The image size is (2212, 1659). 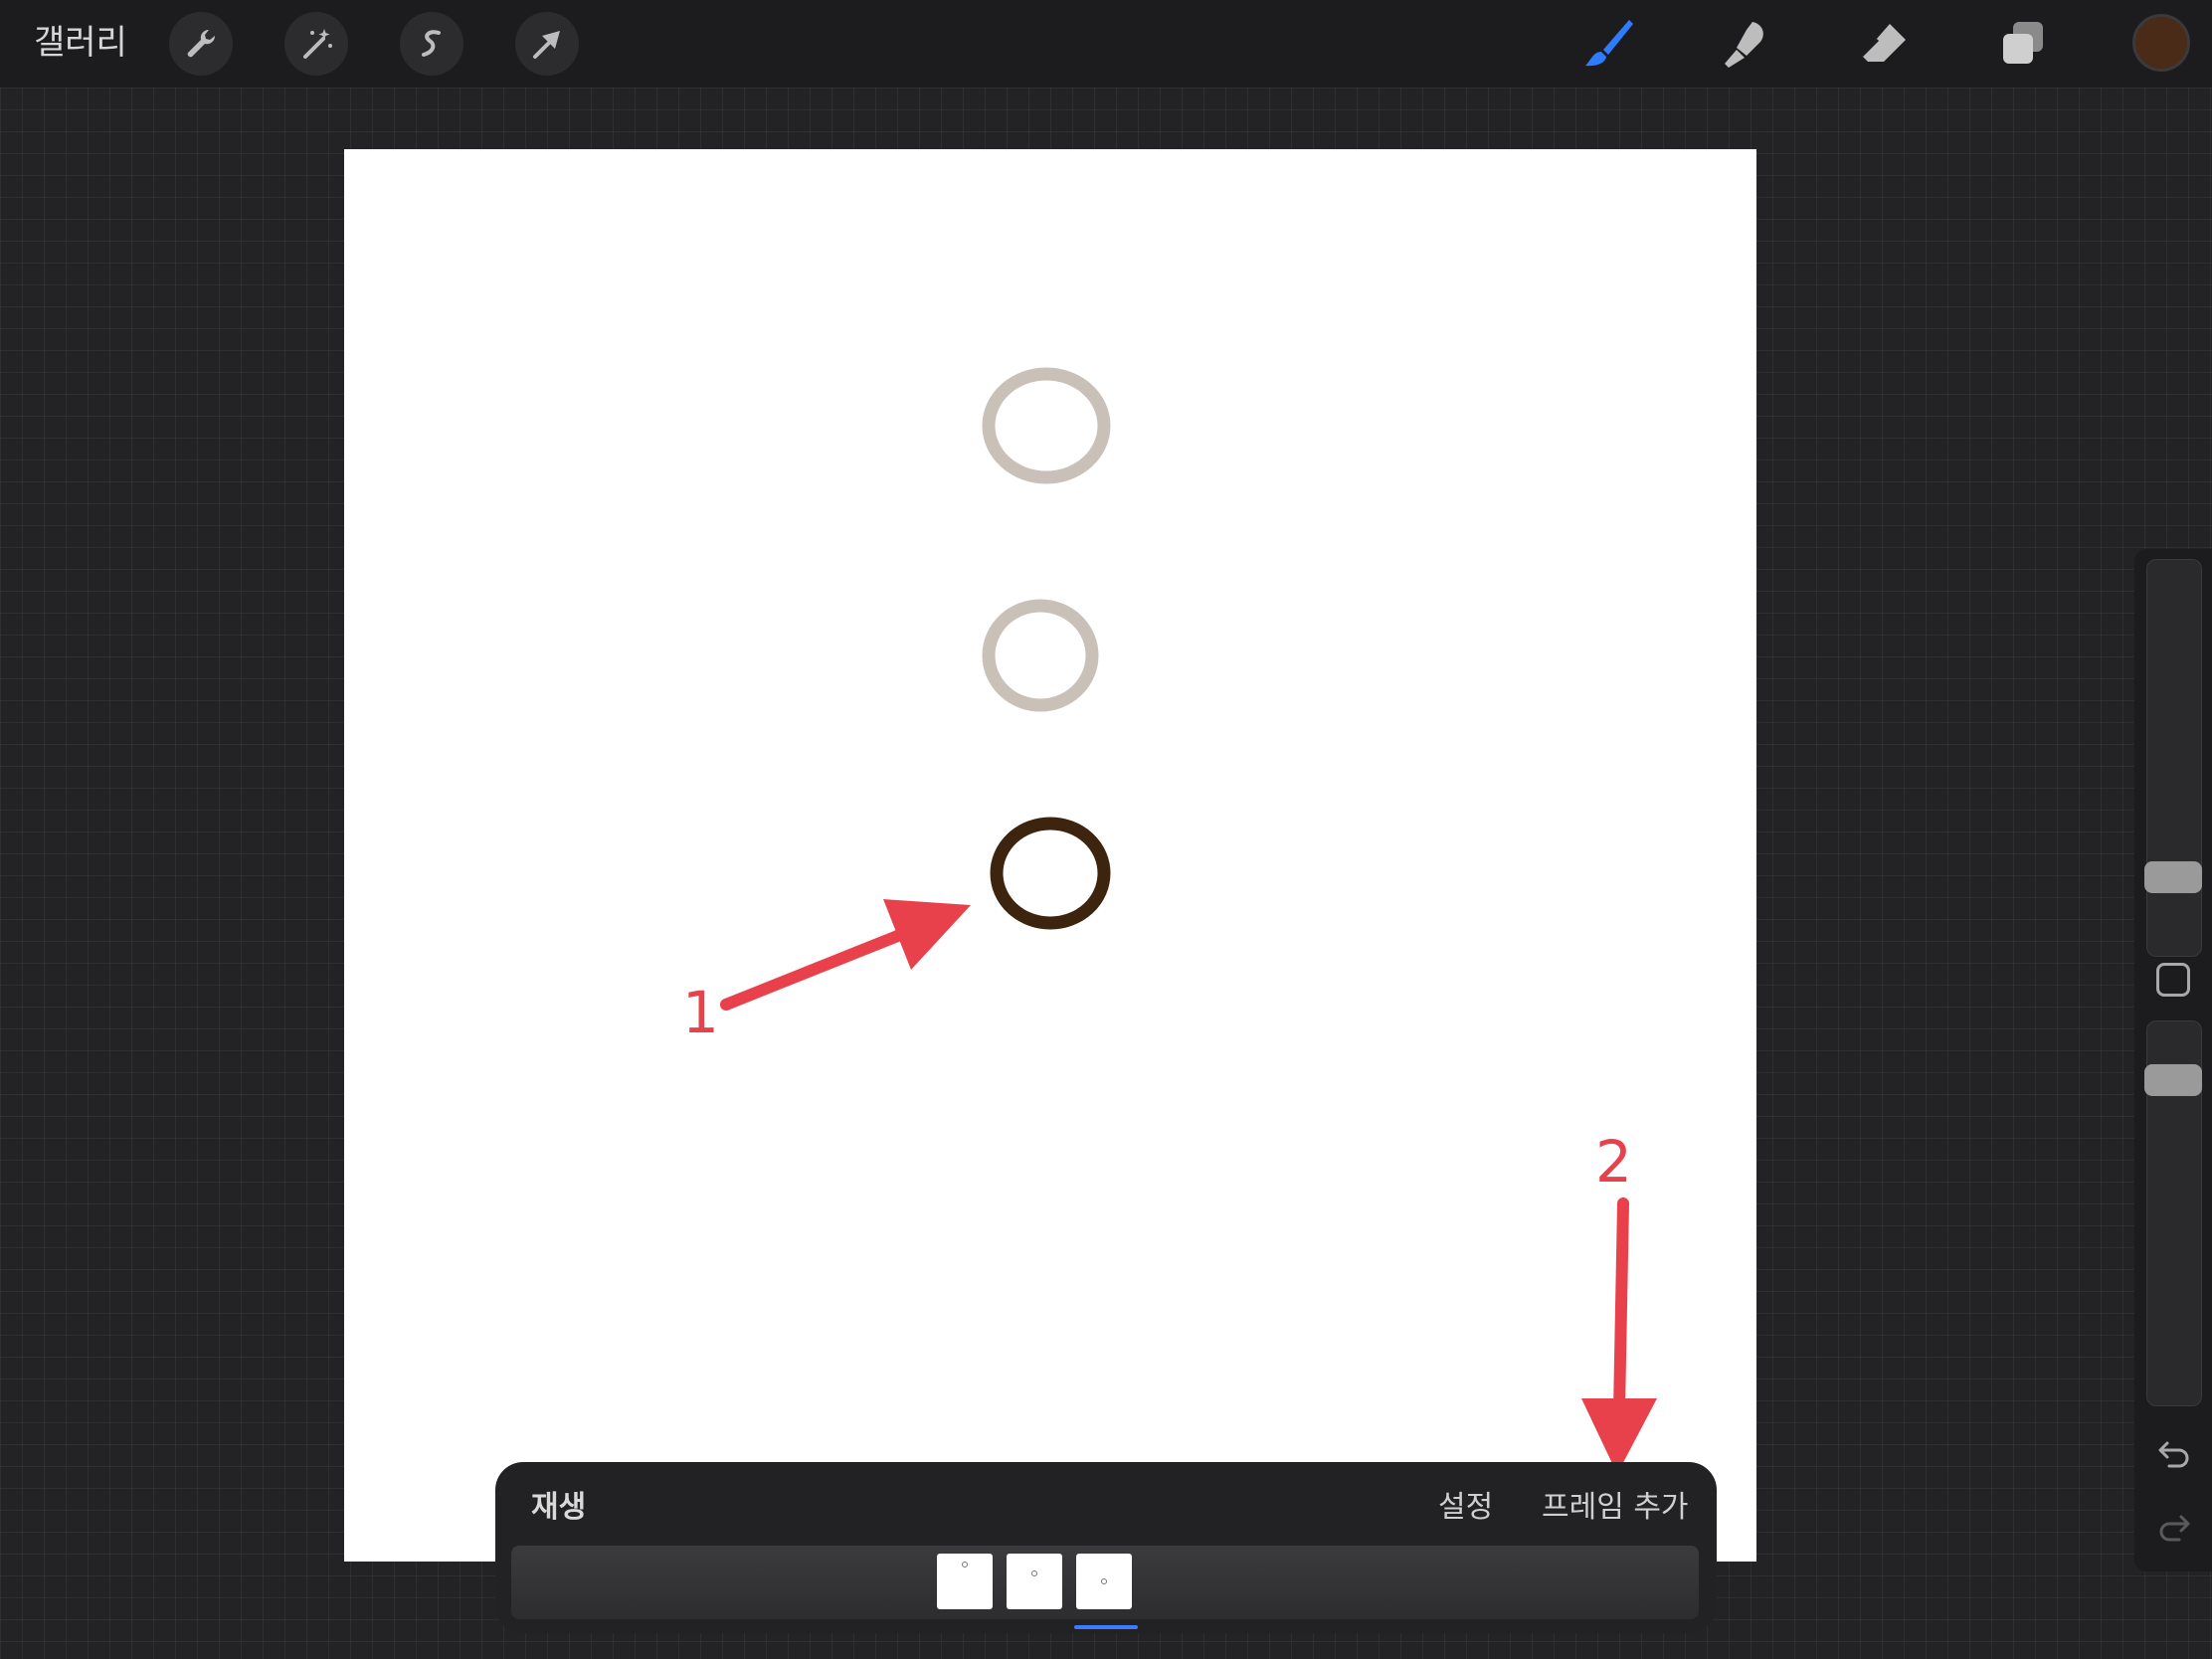 I want to click on right-sidebar, so click(x=2173, y=1060).